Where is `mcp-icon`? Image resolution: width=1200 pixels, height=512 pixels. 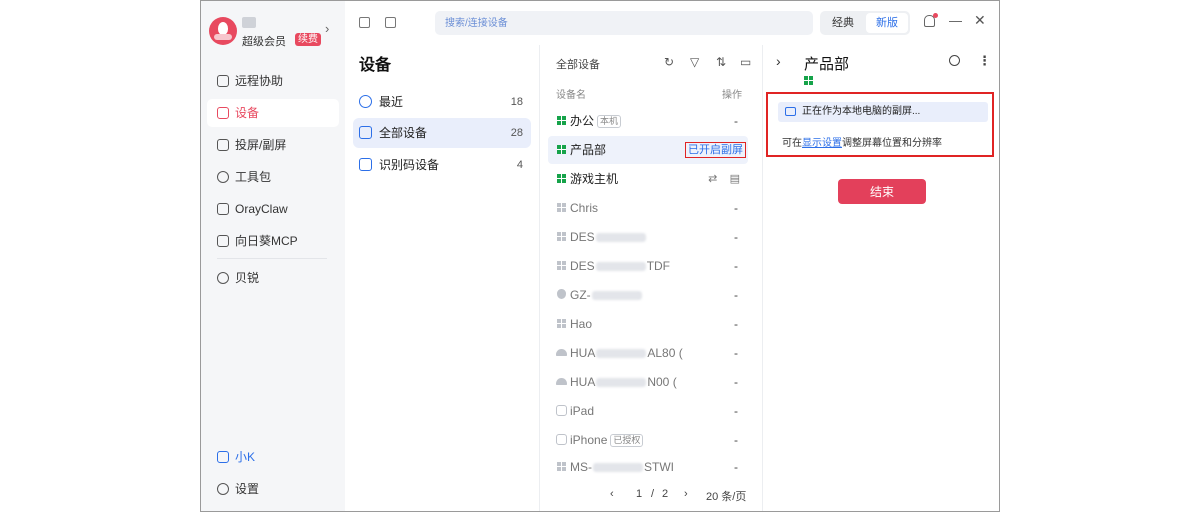 mcp-icon is located at coordinates (223, 241).